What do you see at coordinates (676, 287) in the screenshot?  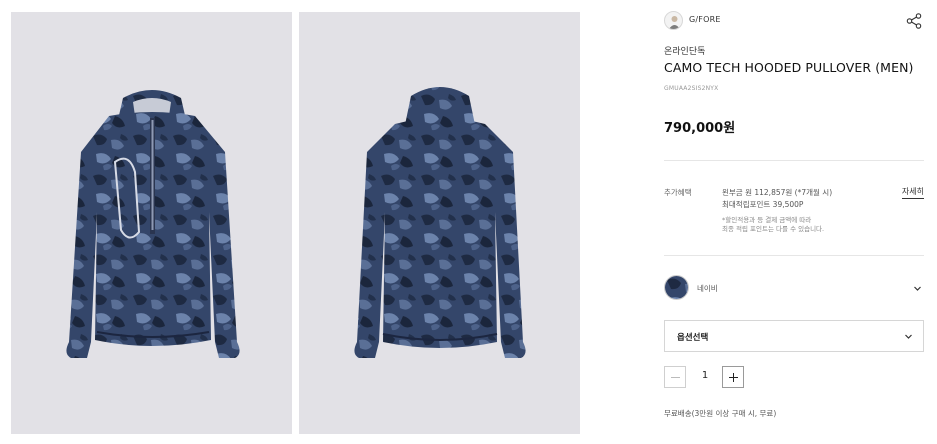 I see `color-swatch` at bounding box center [676, 287].